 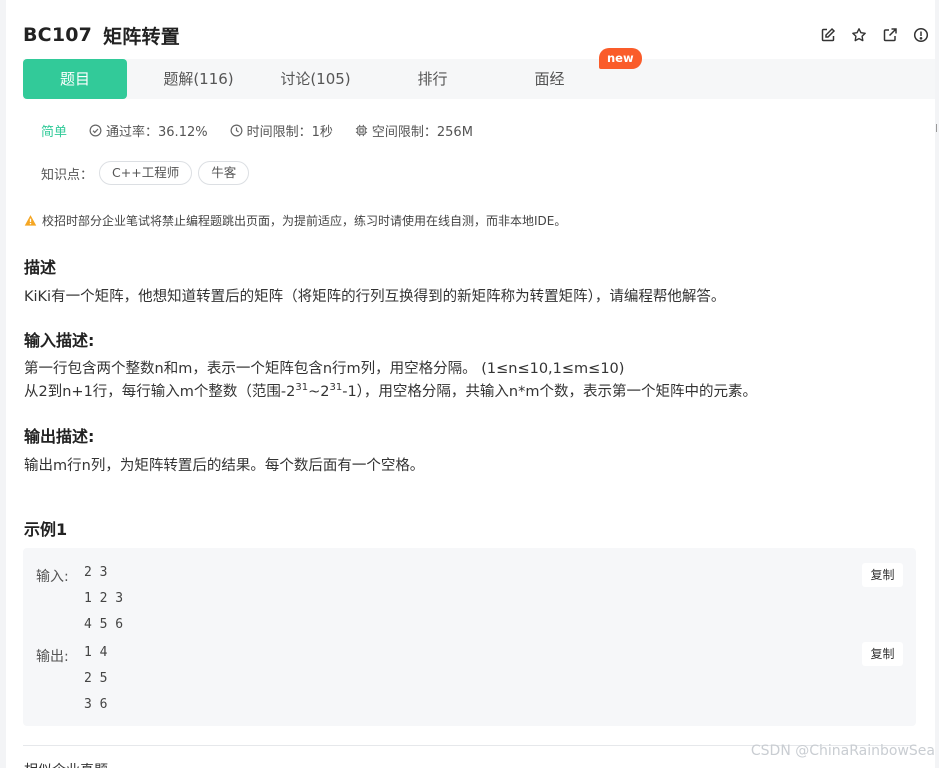 I want to click on similar-questions-heading: 相似企业真题, so click(x=66, y=764).